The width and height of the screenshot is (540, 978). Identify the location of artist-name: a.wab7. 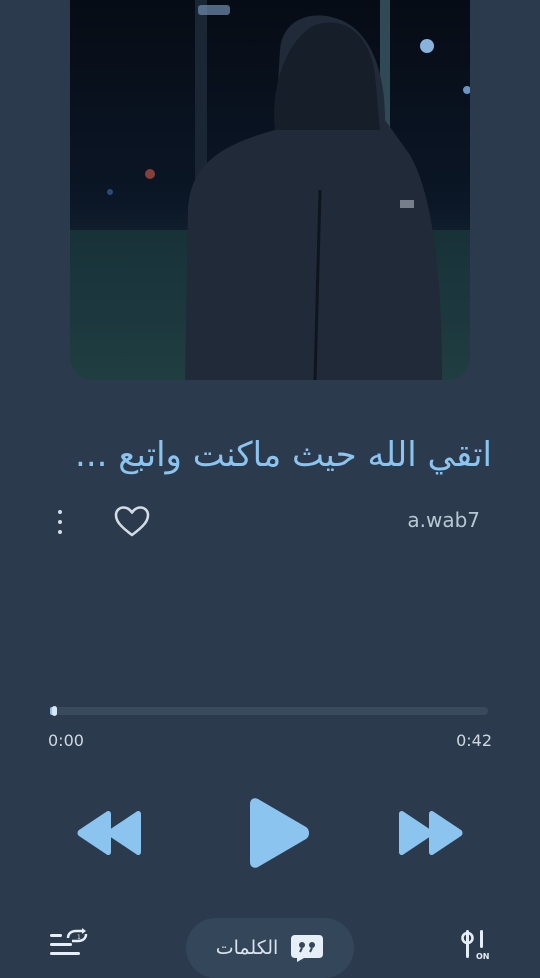
(443, 520).